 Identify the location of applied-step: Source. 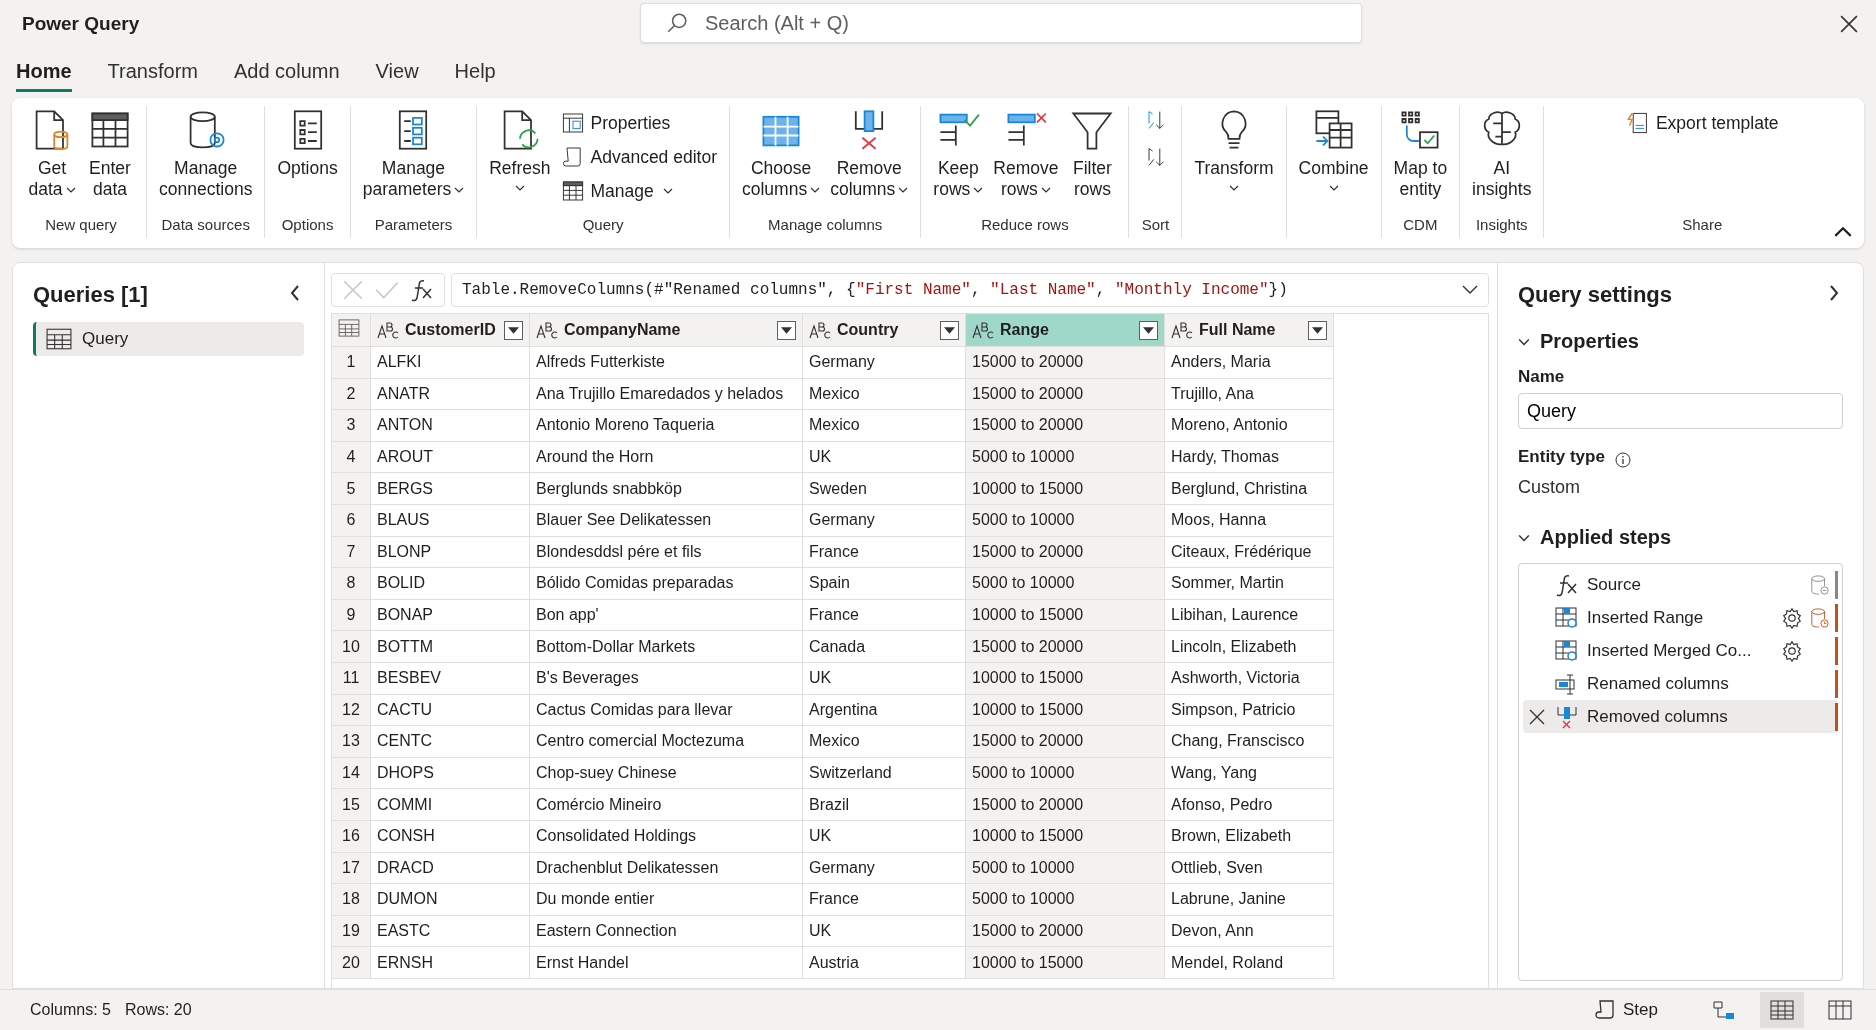
(1680, 584).